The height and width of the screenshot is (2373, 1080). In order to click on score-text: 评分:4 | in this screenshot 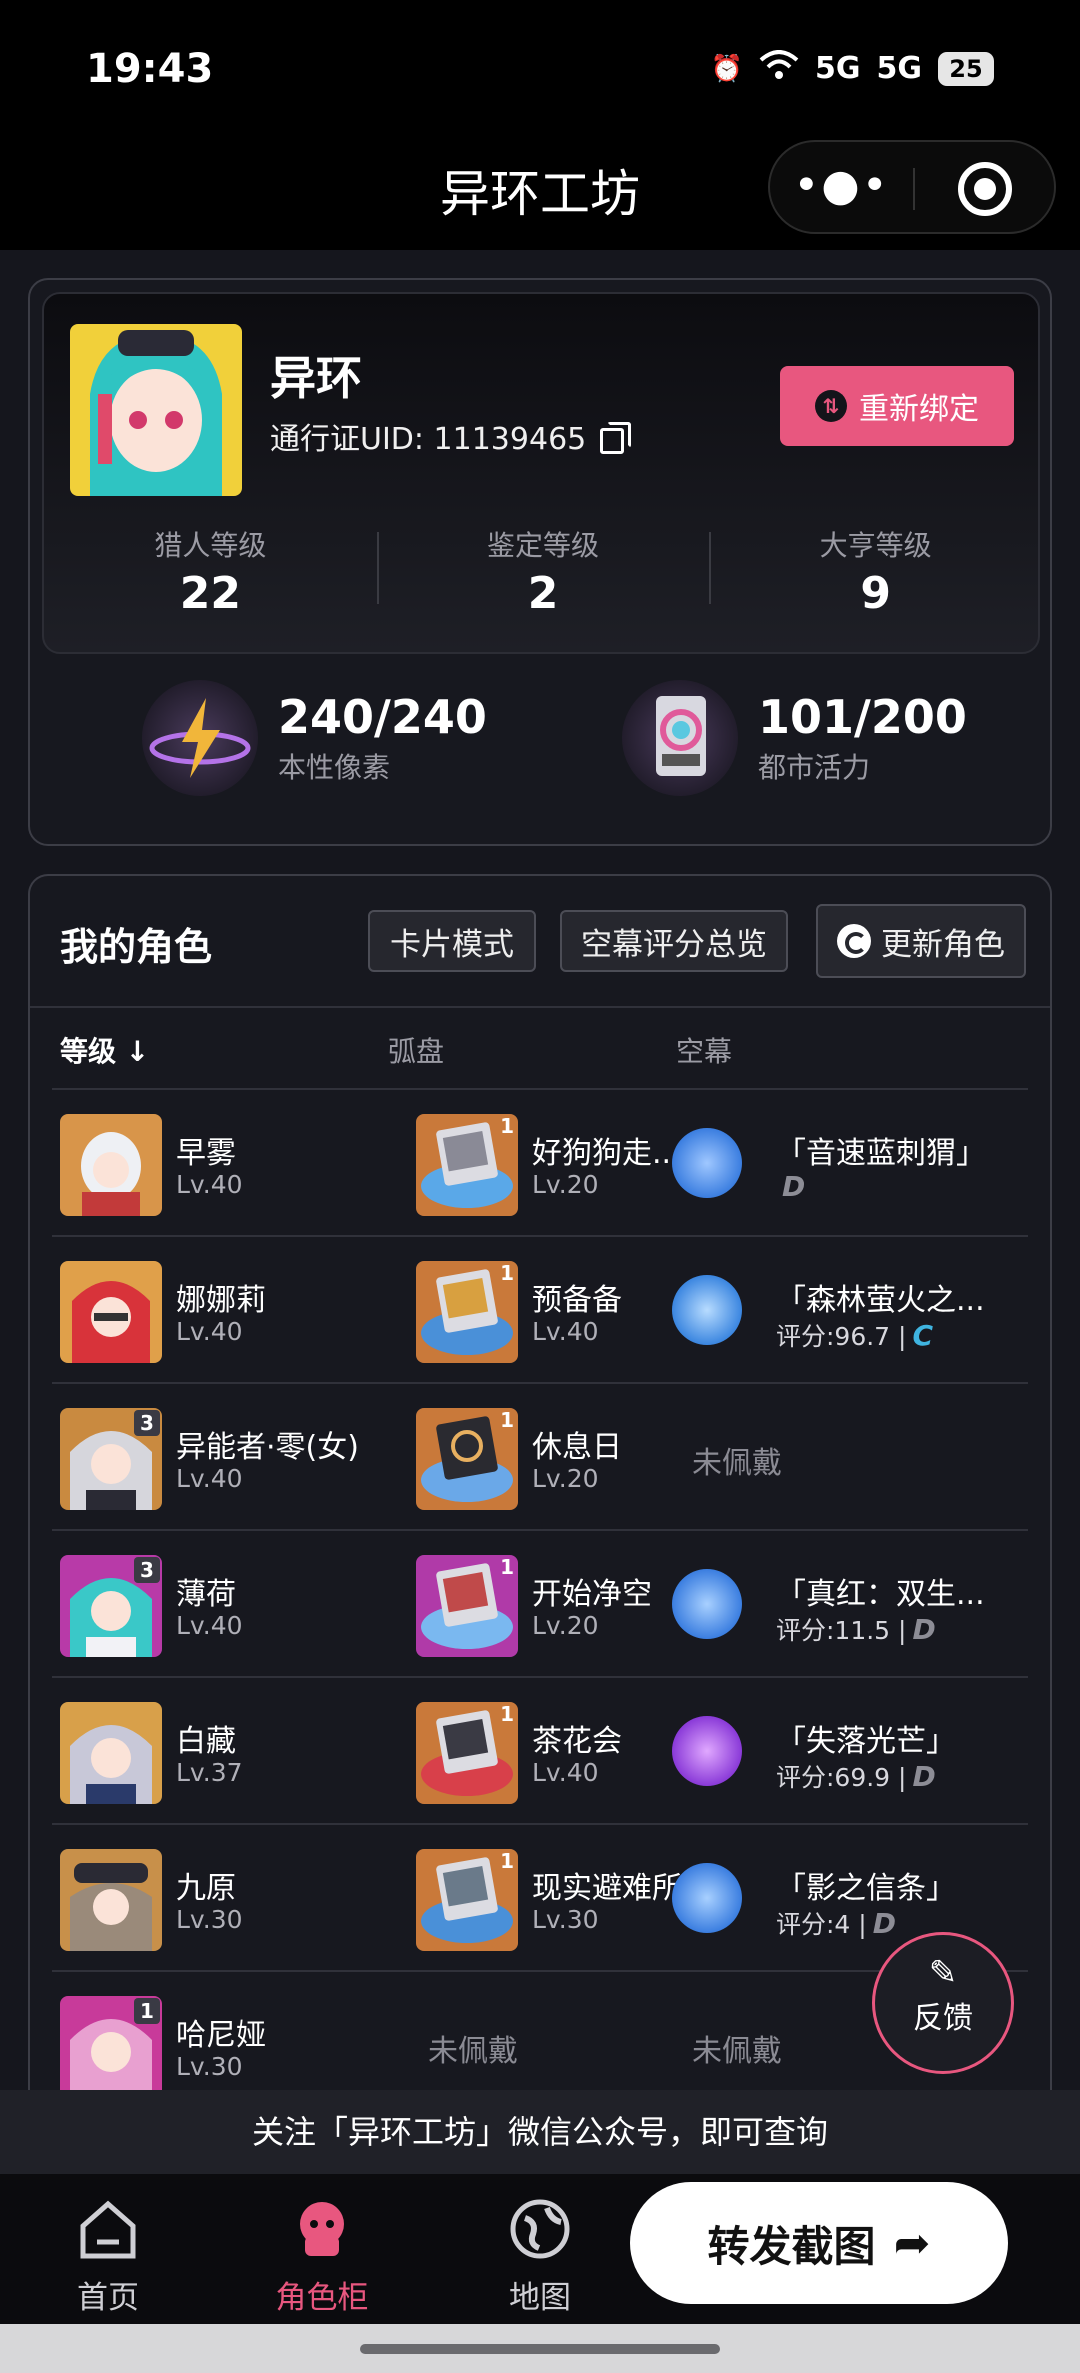, I will do `click(821, 1924)`.